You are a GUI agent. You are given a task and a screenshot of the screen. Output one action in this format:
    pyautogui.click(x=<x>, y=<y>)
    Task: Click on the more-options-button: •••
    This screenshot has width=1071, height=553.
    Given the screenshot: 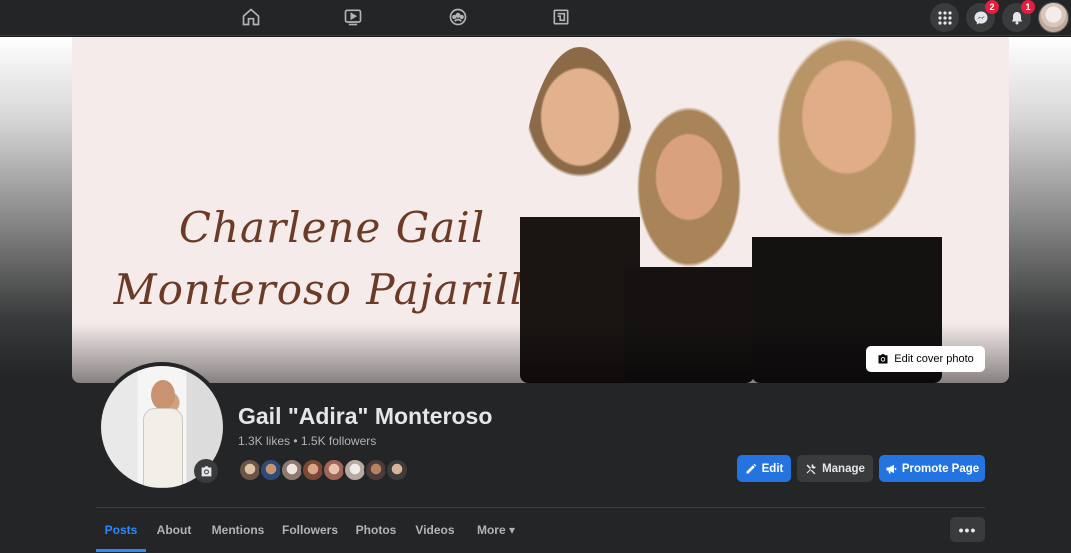 What is the action you would take?
    pyautogui.click(x=967, y=529)
    